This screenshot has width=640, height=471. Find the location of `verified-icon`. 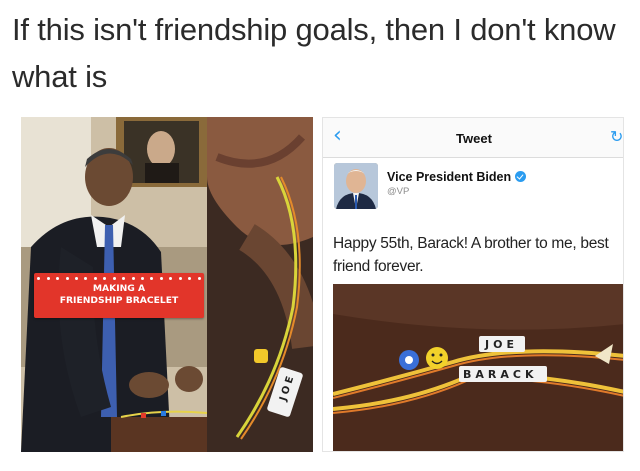

verified-icon is located at coordinates (521, 176).